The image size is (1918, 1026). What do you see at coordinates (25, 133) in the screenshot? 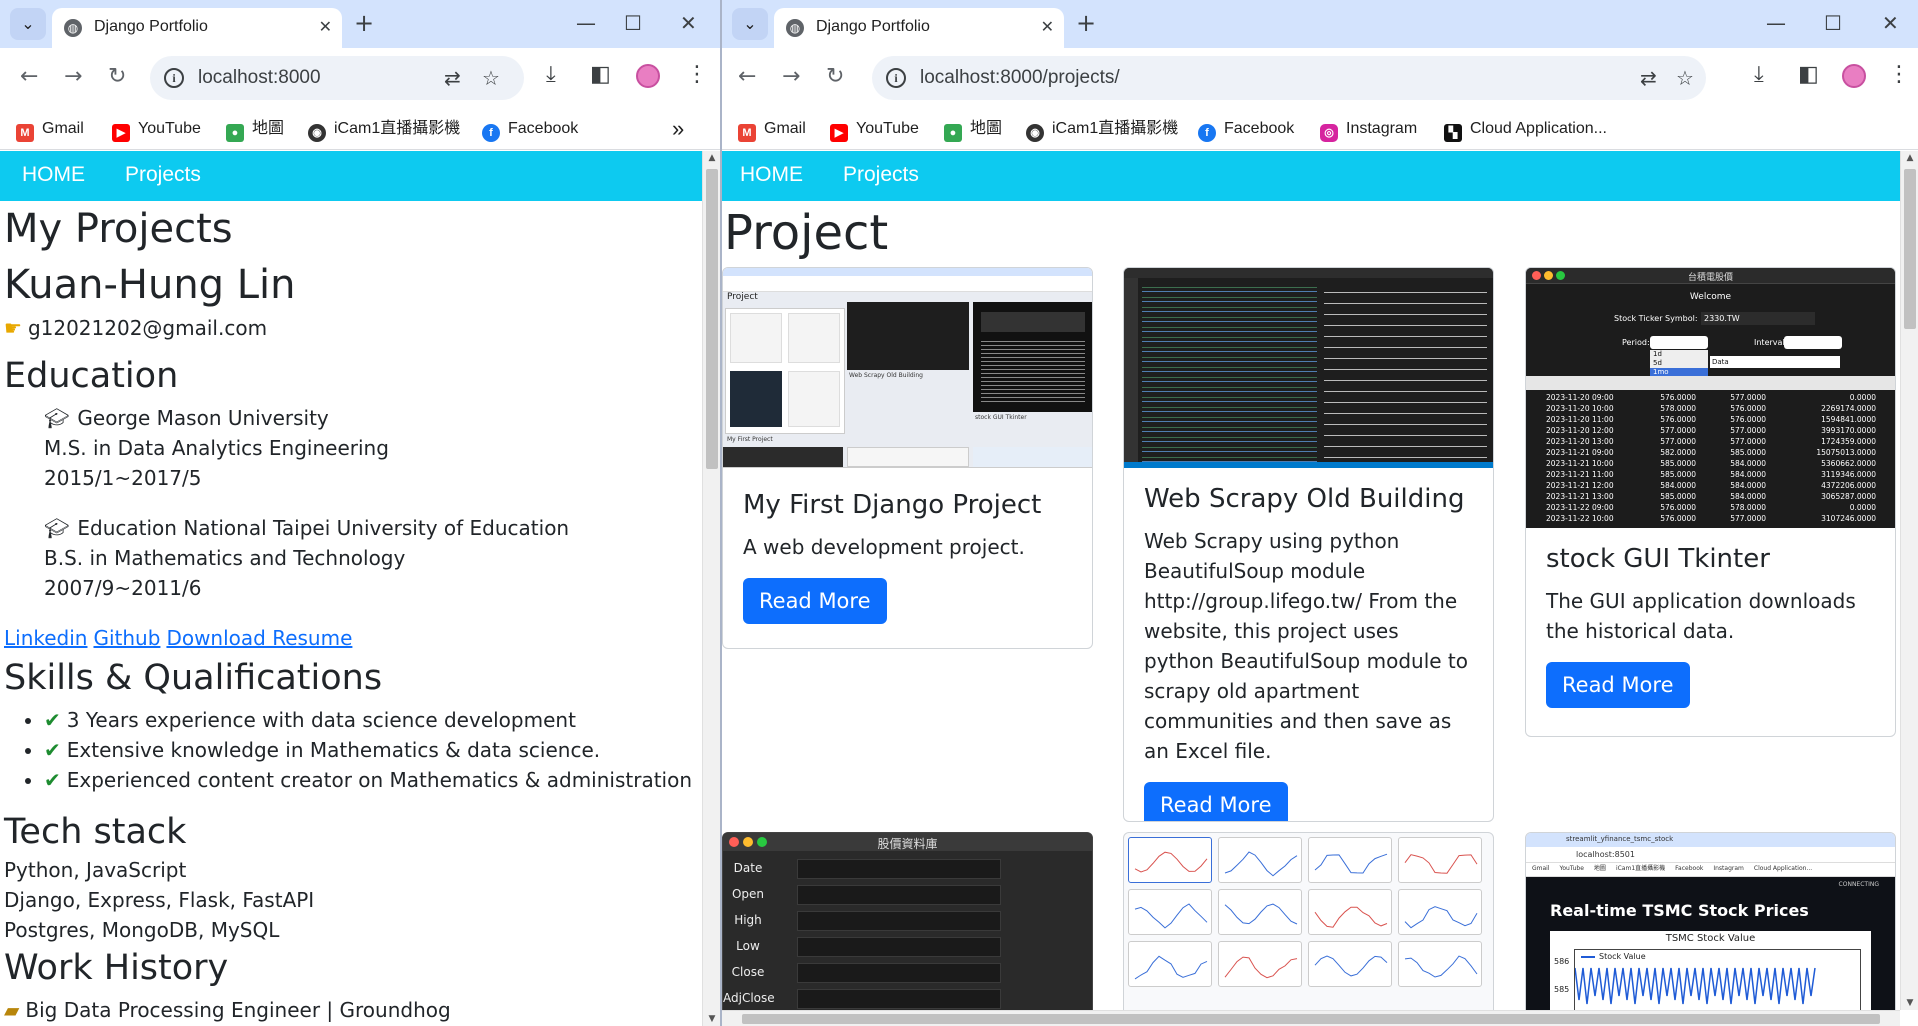
I see `gmail-icon: M` at bounding box center [25, 133].